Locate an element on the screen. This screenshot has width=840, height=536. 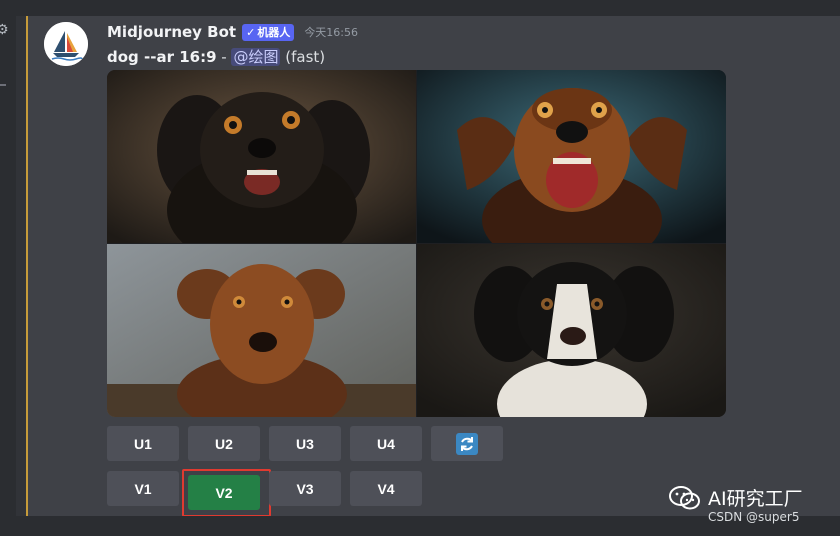
upscale-button-1: U1 is located at coordinates (143, 443).